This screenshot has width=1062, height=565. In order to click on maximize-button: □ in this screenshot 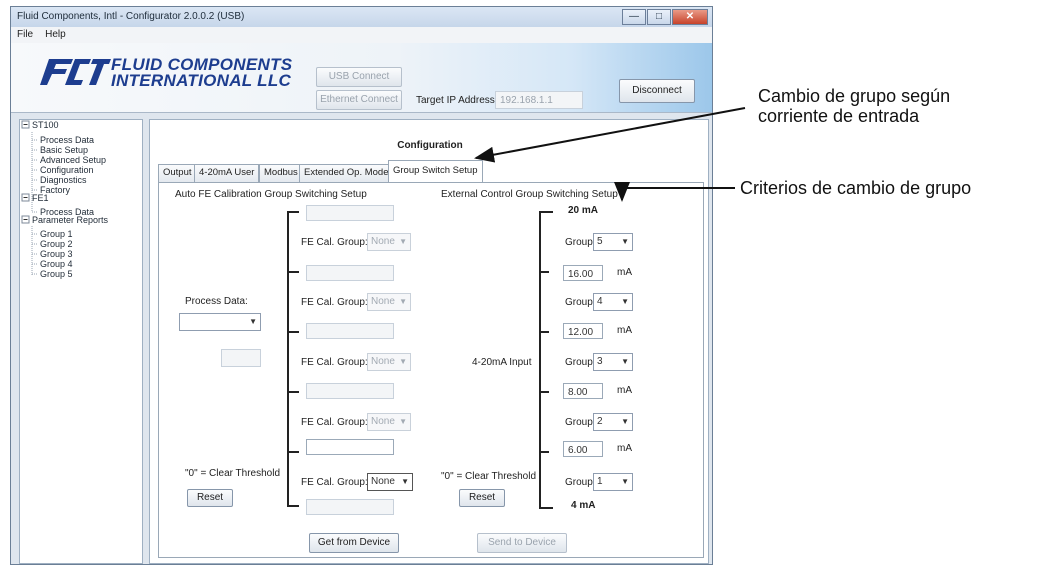, I will do `click(659, 17)`.